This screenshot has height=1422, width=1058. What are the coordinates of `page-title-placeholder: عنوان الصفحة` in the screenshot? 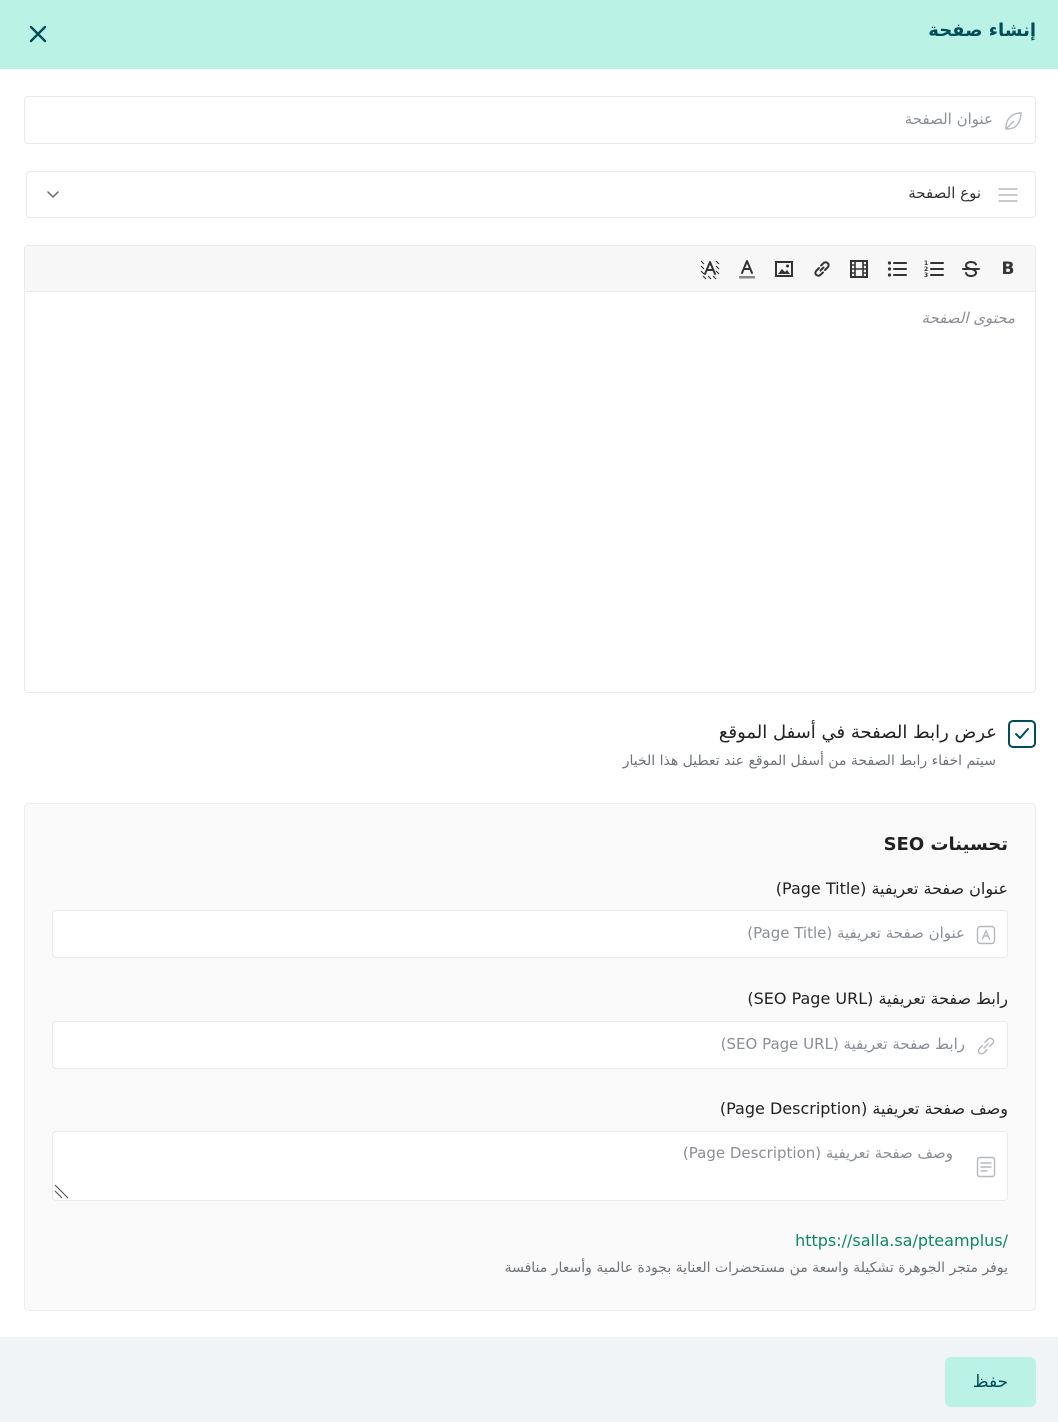 It's located at (948, 119).